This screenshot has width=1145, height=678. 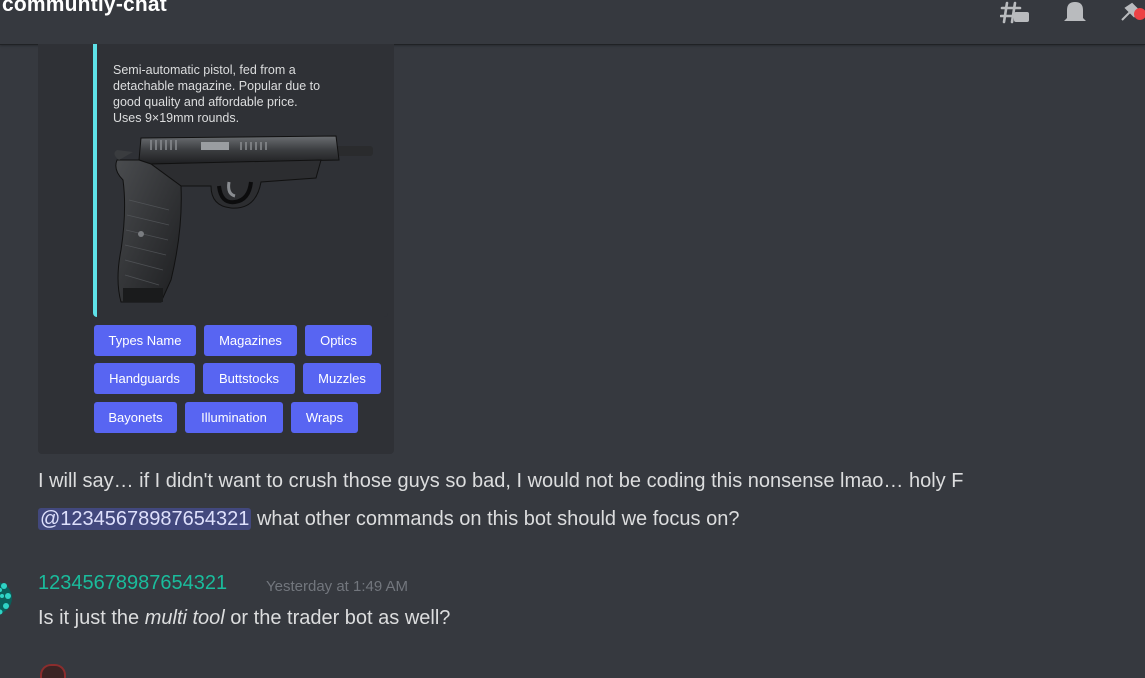 What do you see at coordinates (145, 340) in the screenshot?
I see `button-types-name: Types Name` at bounding box center [145, 340].